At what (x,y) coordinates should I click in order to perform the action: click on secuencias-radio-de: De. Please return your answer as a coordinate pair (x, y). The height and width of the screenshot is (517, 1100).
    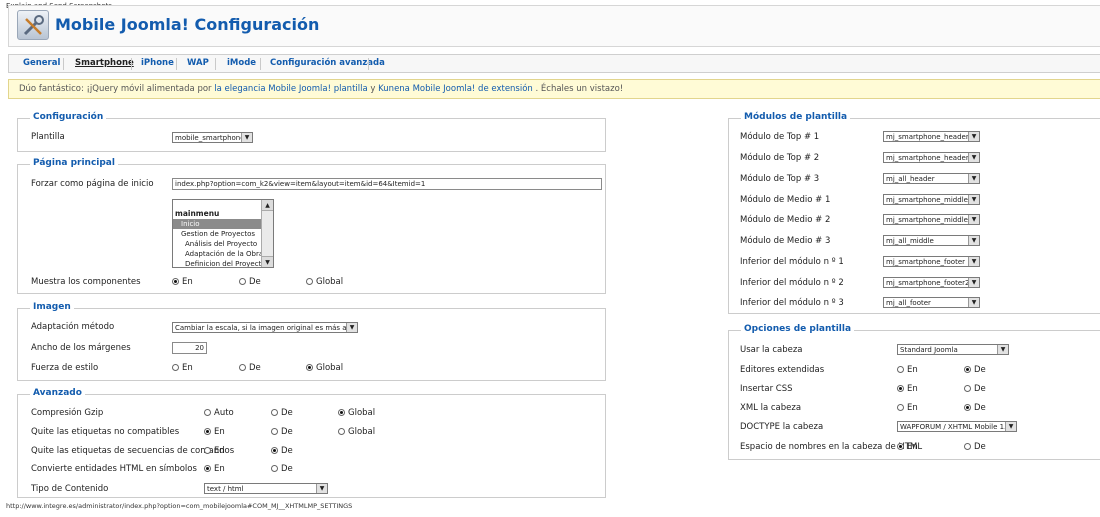
    Looking at the image, I should click on (282, 451).